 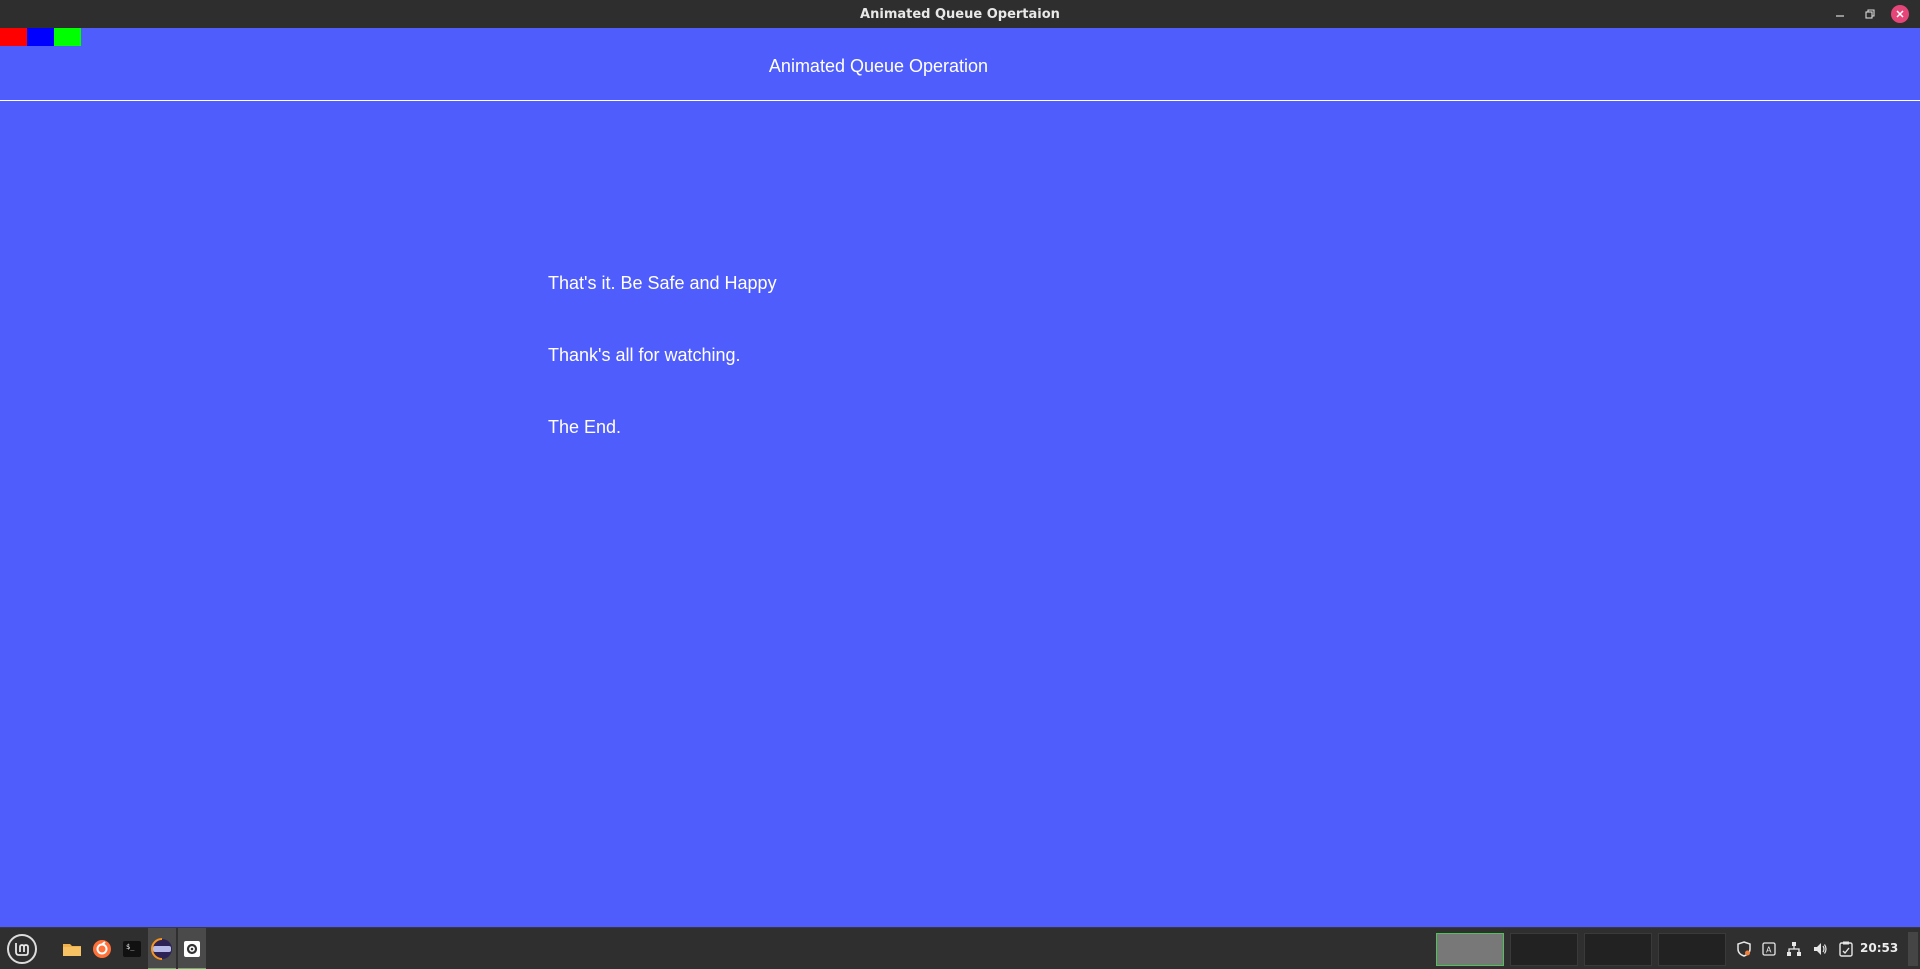 I want to click on firefox-launcher, so click(x=102, y=948).